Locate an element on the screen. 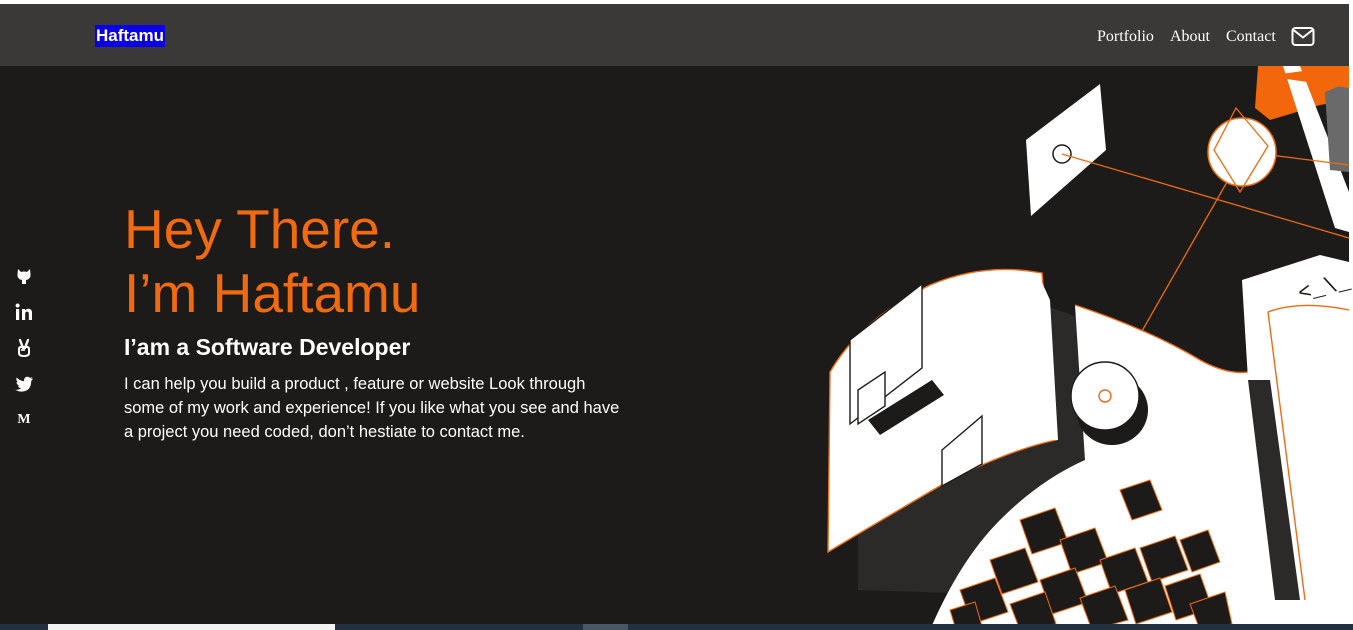 Image resolution: width=1353 pixels, height=630 pixels. connector-line is located at coordinates (1205, 196).